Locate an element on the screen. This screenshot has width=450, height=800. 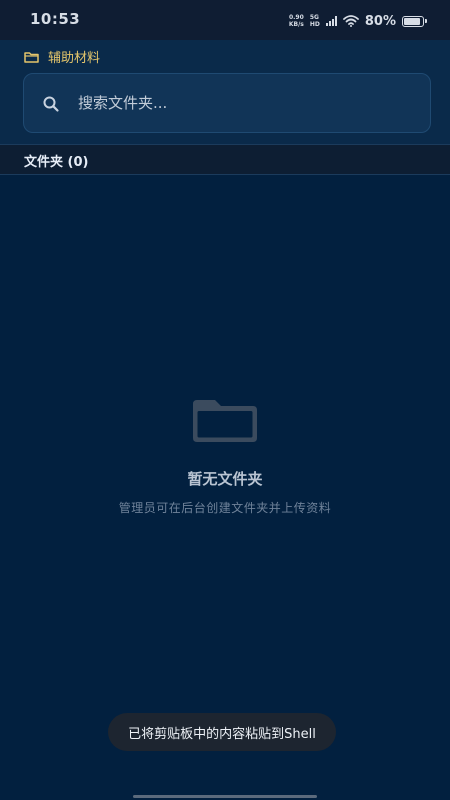
empty-state-subtitle: 管理员可在后台创建文件夹并上传资料 is located at coordinates (225, 508).